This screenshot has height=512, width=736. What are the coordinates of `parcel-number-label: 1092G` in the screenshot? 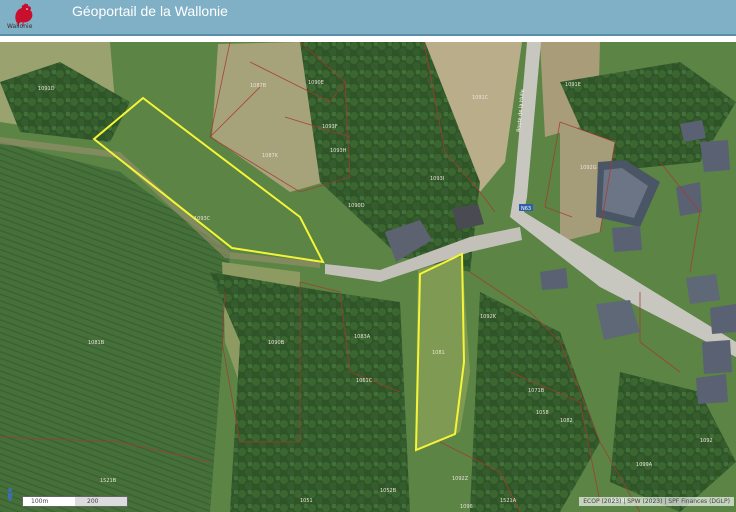 It's located at (588, 168).